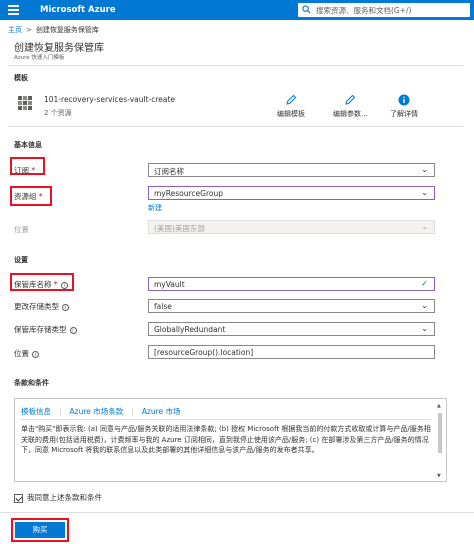 The width and height of the screenshot is (474, 544). Describe the element at coordinates (155, 208) in the screenshot. I see `new-resource-group-link: 新建` at that location.